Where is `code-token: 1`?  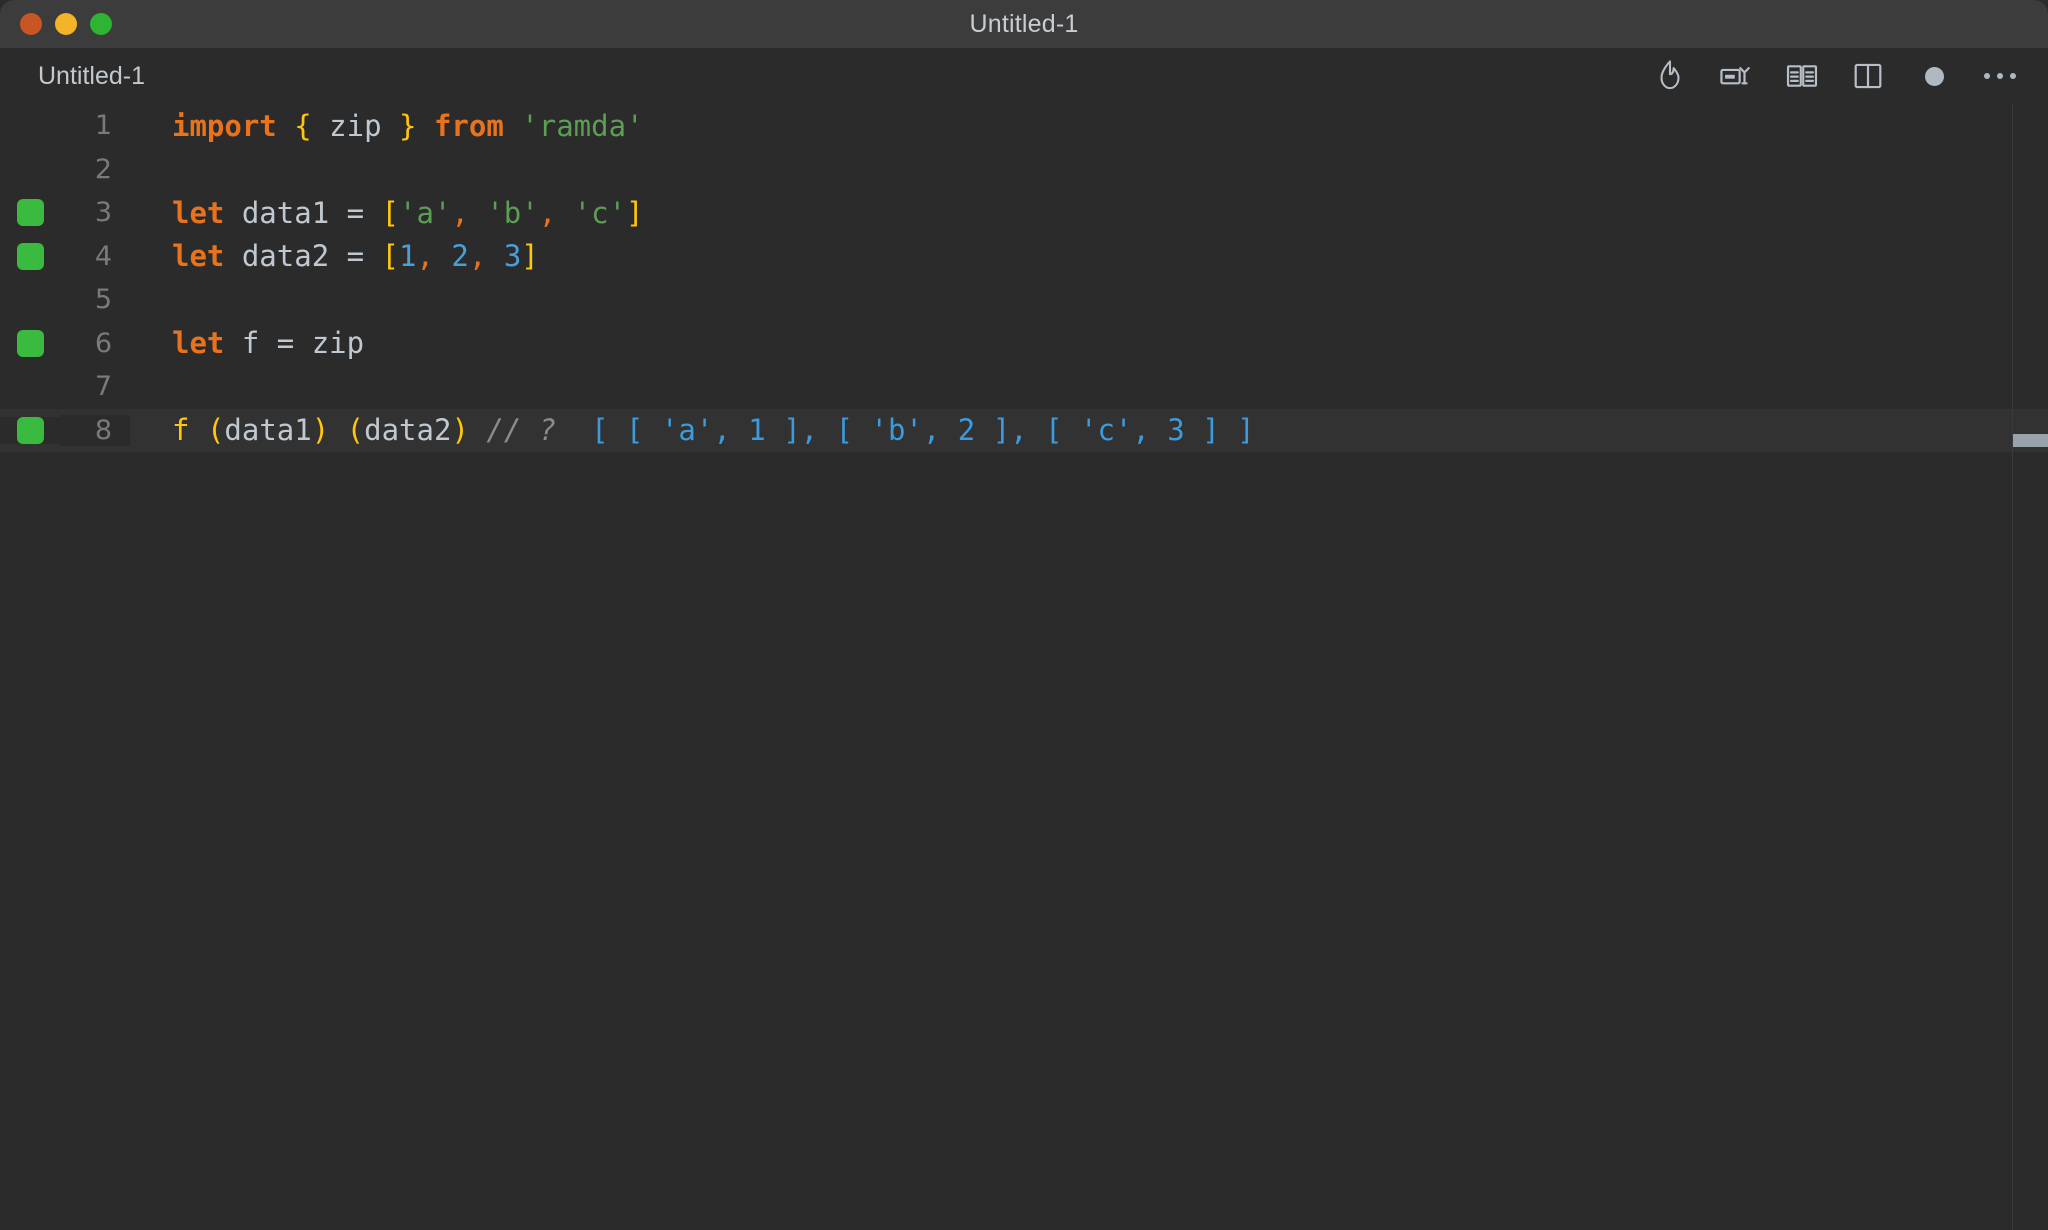
code-token: 1 is located at coordinates (408, 256).